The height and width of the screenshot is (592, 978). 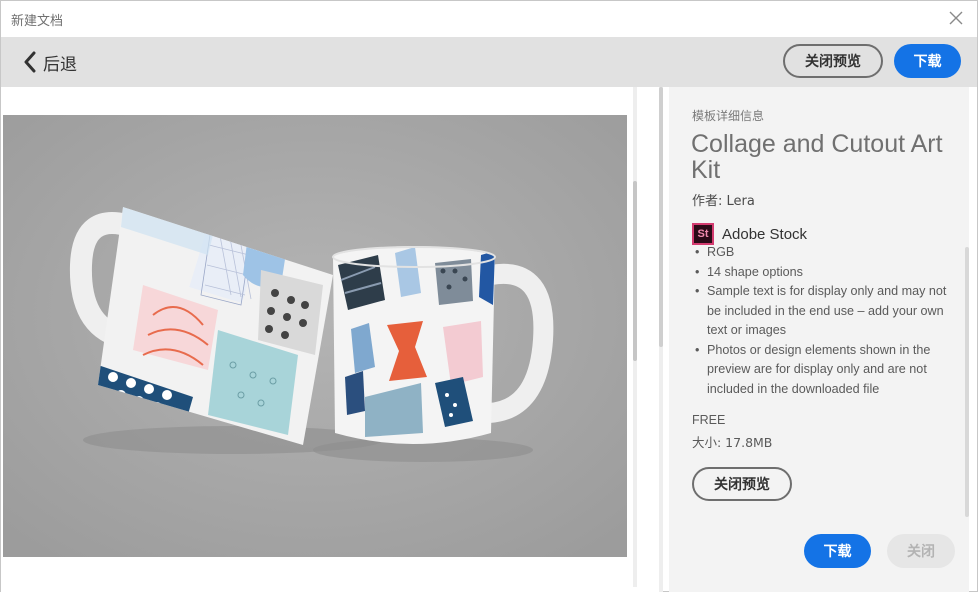 I want to click on template-name: Collage and Cutout Art Kit, so click(x=817, y=157).